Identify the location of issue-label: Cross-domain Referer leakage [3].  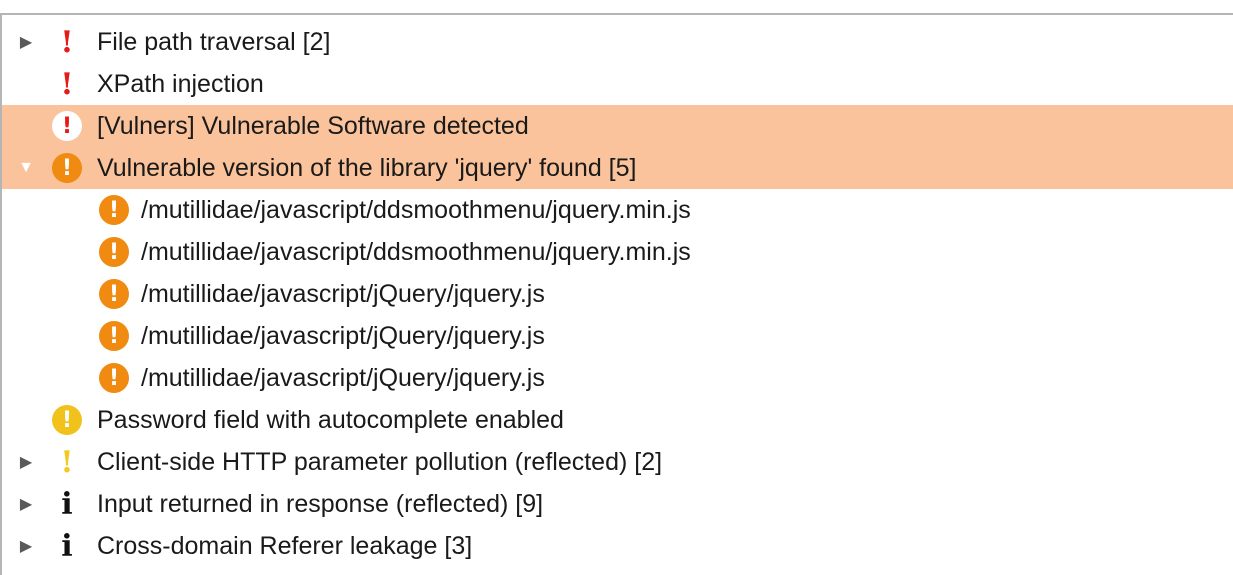
(285, 546).